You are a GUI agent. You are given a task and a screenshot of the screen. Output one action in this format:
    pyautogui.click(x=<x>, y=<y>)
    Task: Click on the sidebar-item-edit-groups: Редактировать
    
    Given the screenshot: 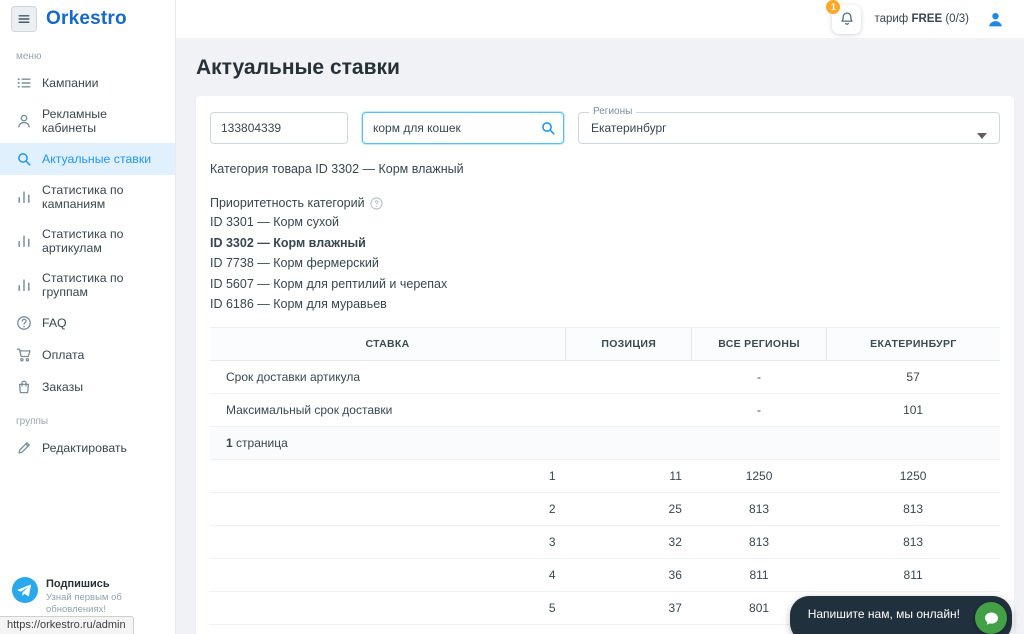 What is the action you would take?
    pyautogui.click(x=87, y=448)
    